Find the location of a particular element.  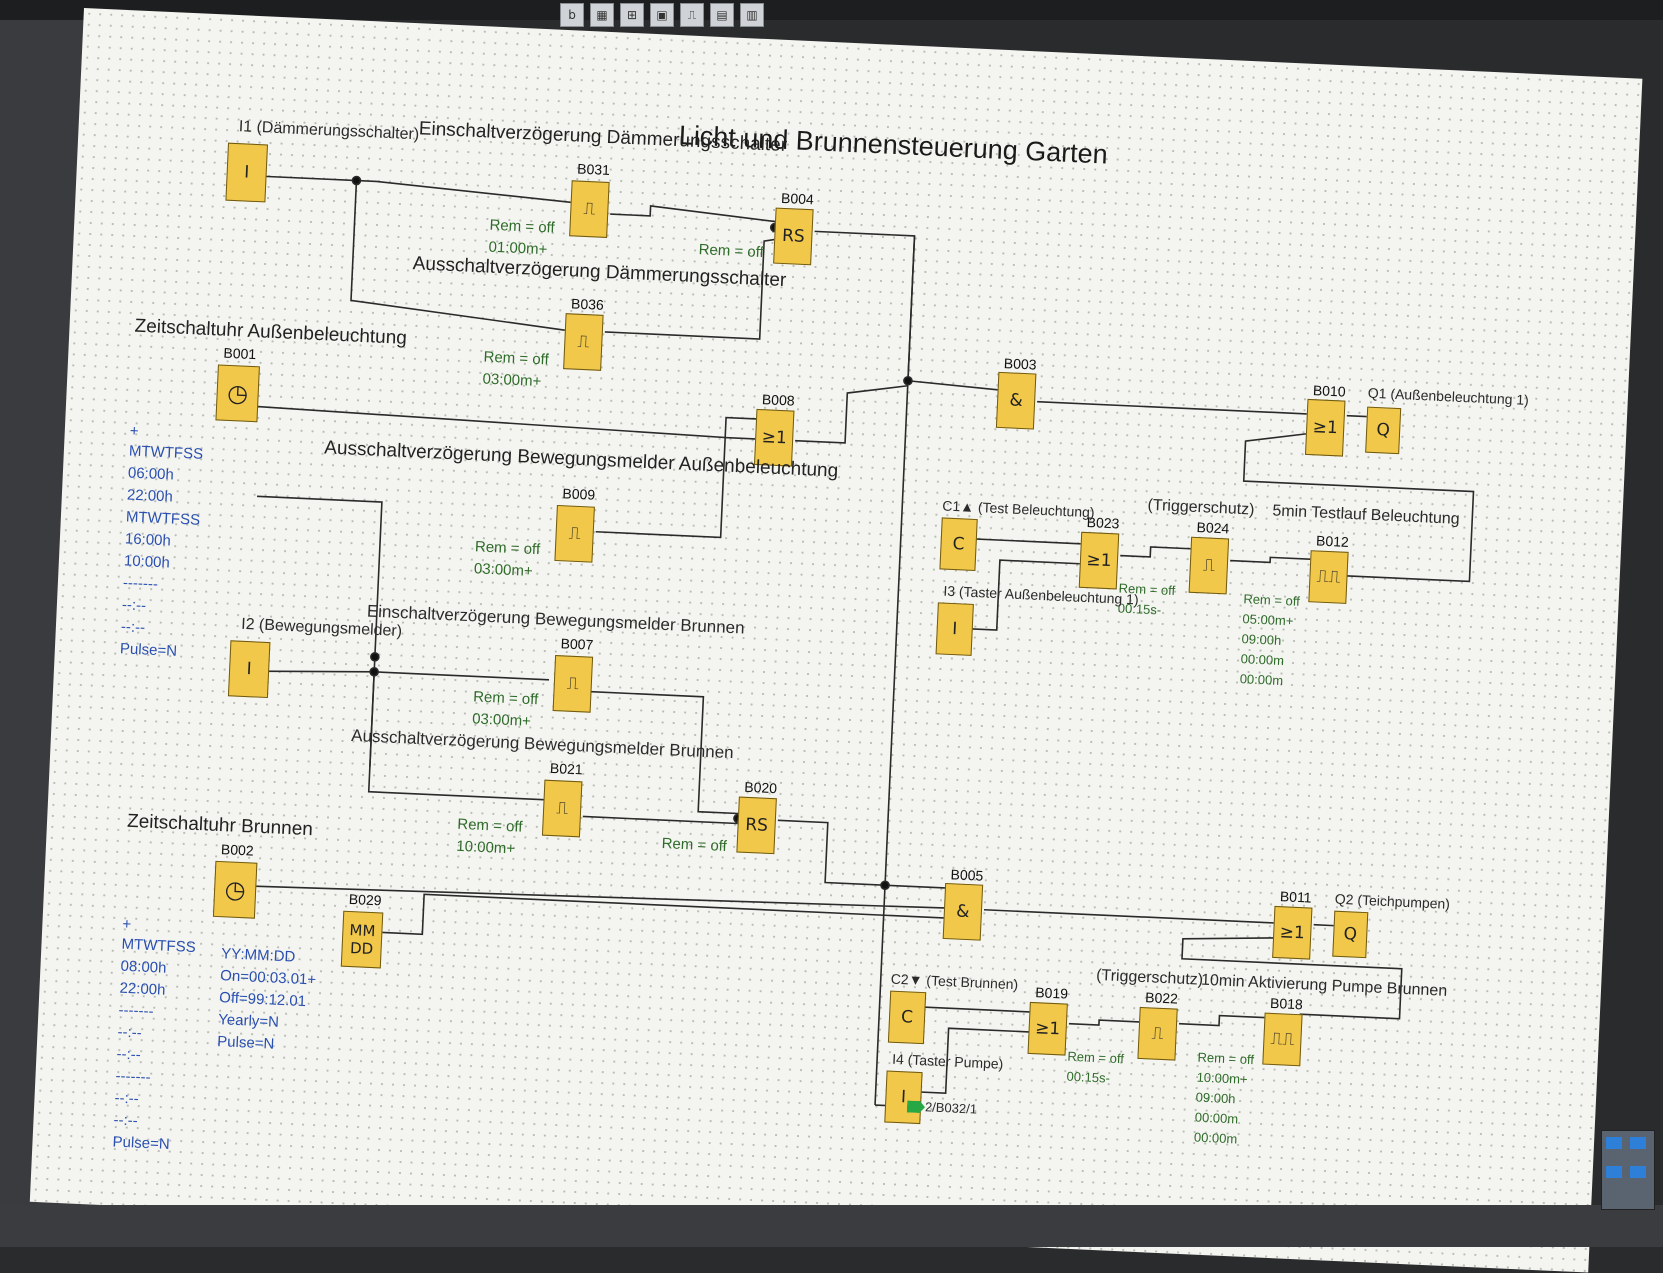

timer1-days1: MTWTFSS is located at coordinates (166, 452).